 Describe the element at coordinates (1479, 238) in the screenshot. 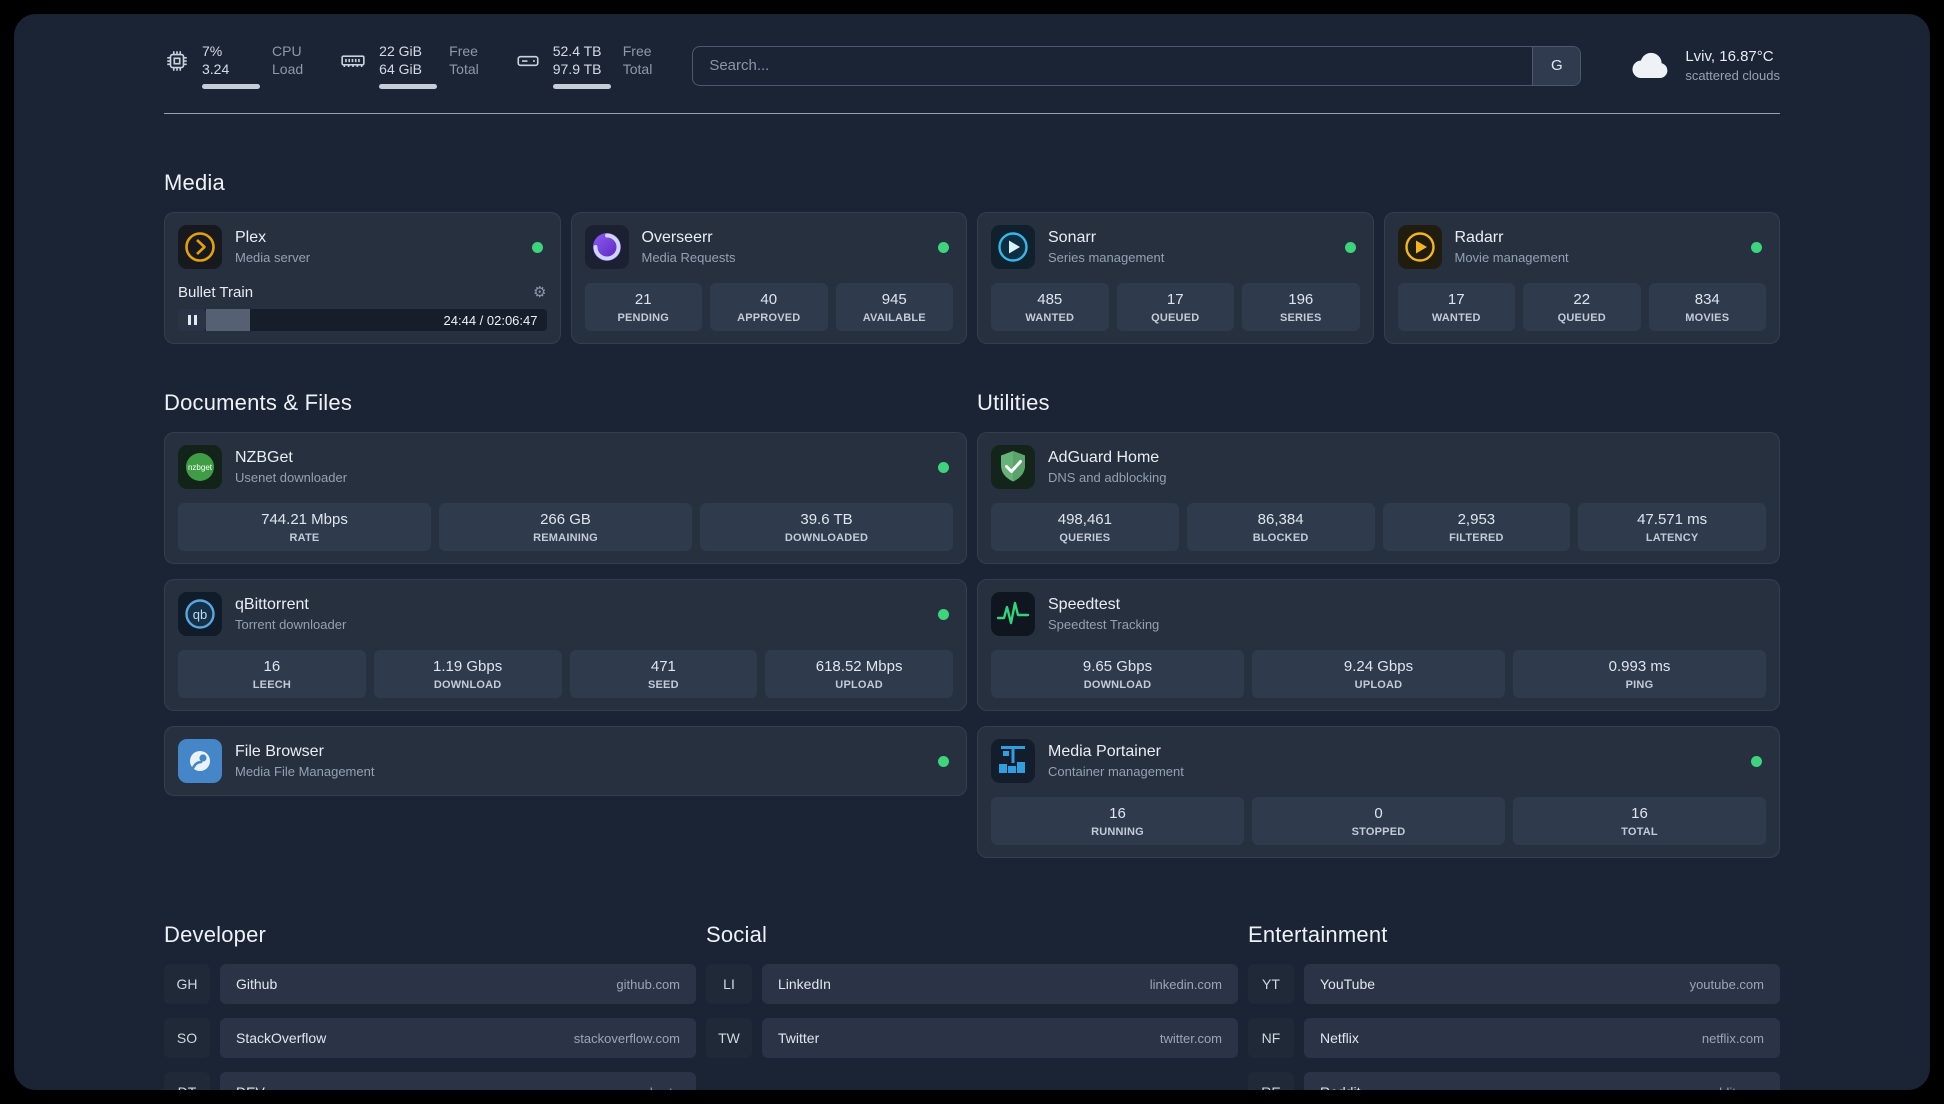

I see `app-title: Radarr` at that location.